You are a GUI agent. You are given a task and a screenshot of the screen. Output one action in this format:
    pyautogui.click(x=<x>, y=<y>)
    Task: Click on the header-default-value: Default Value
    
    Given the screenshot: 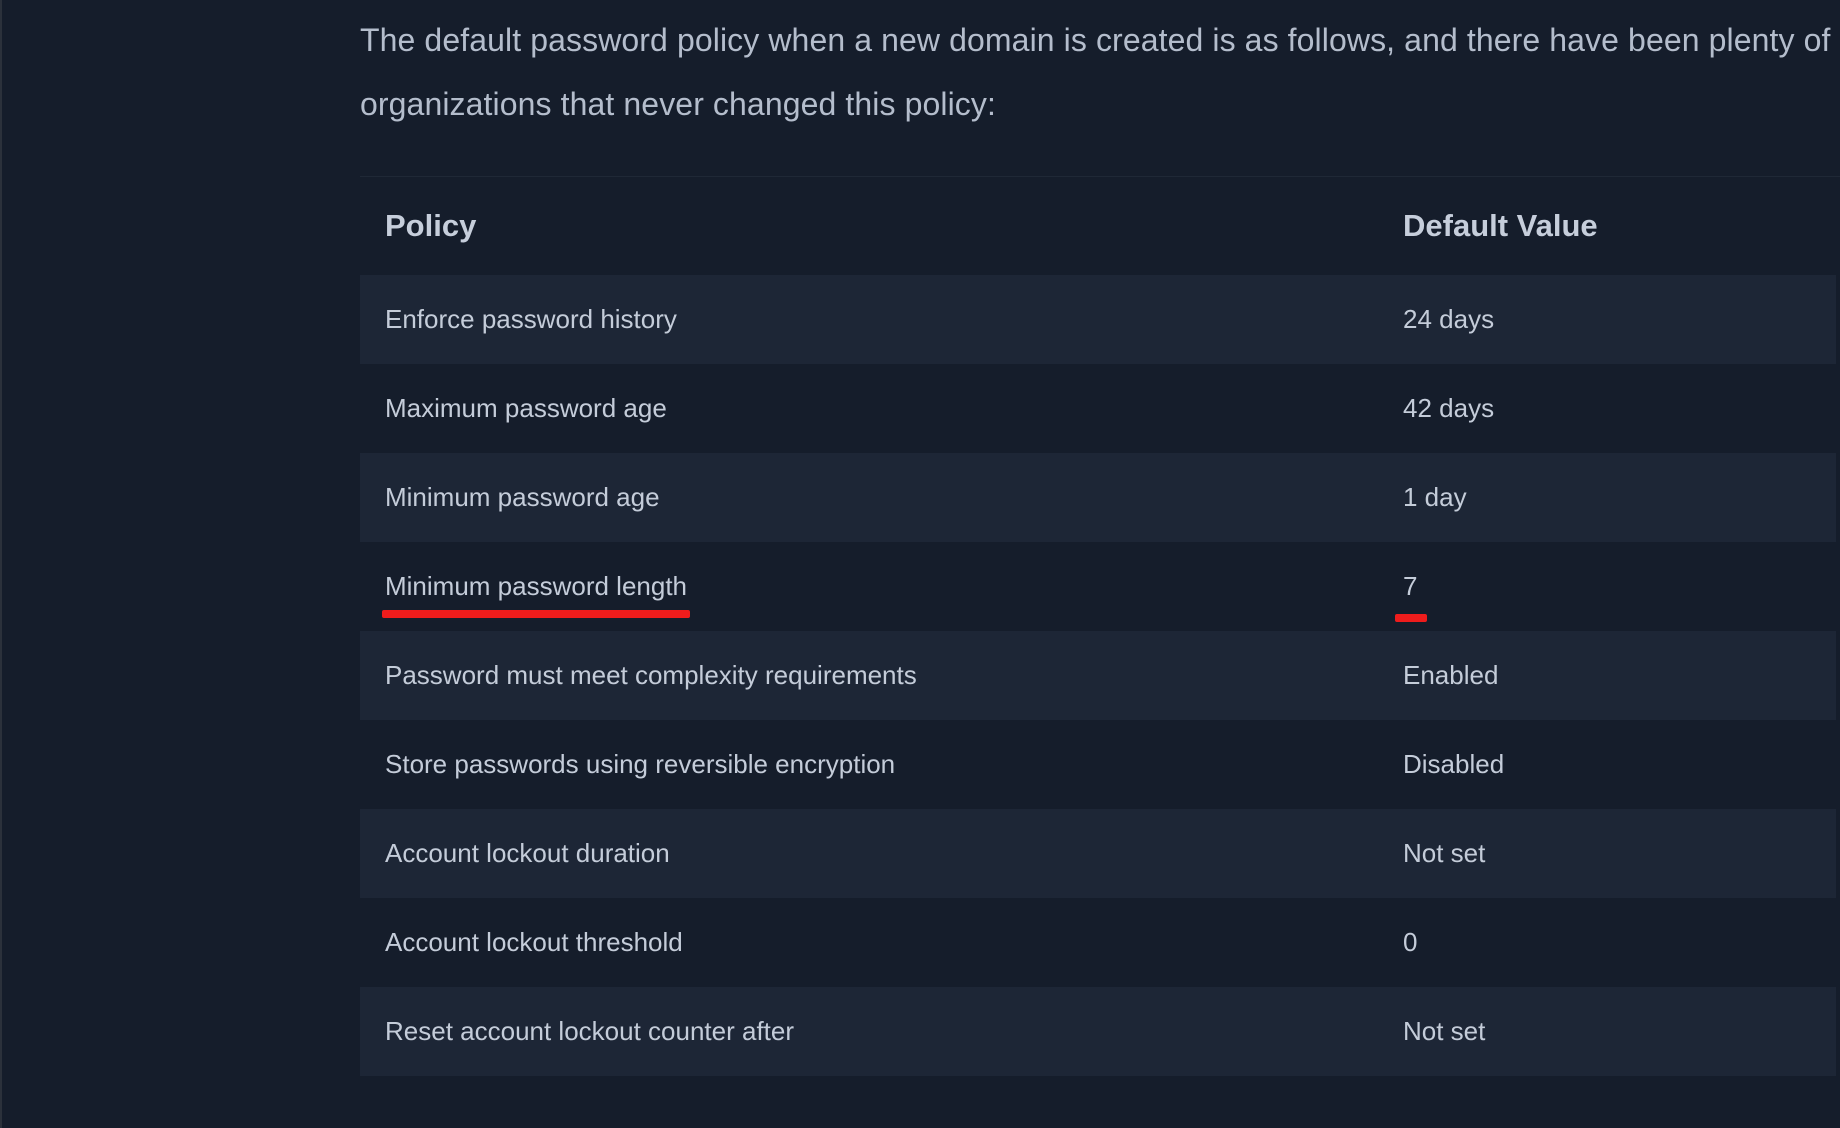 What is the action you would take?
    pyautogui.click(x=1500, y=225)
    